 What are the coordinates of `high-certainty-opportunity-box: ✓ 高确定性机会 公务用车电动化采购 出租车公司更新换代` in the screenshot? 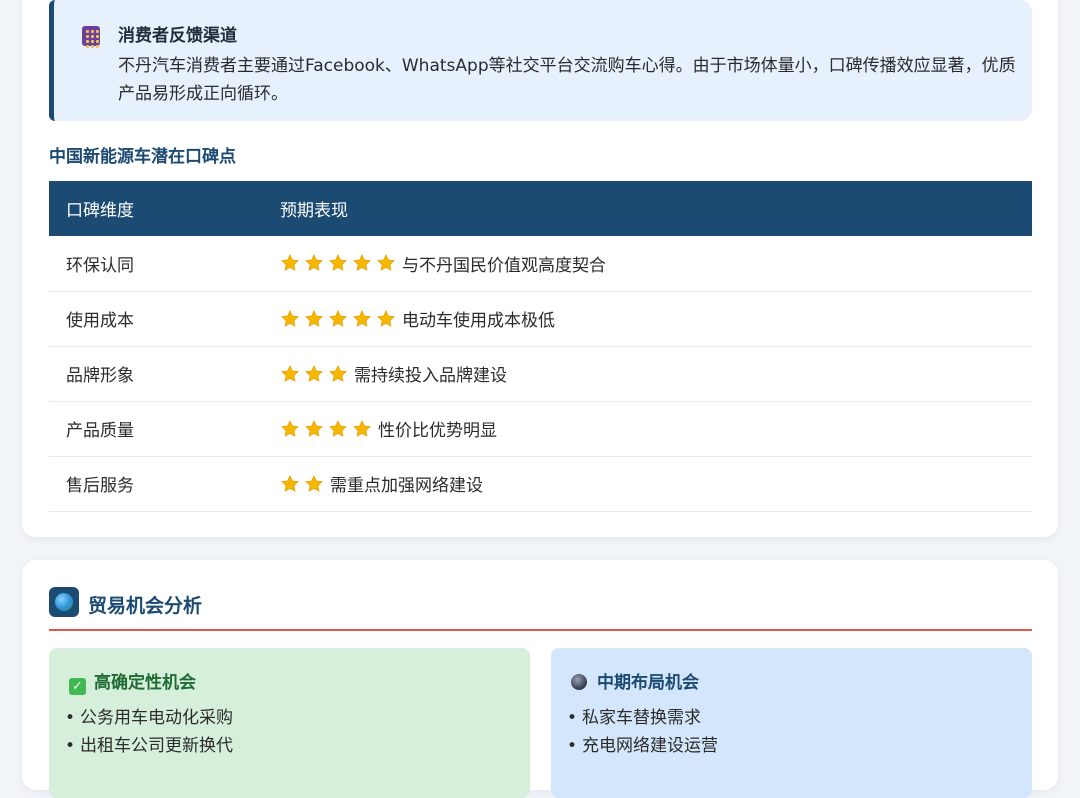 It's located at (289, 723).